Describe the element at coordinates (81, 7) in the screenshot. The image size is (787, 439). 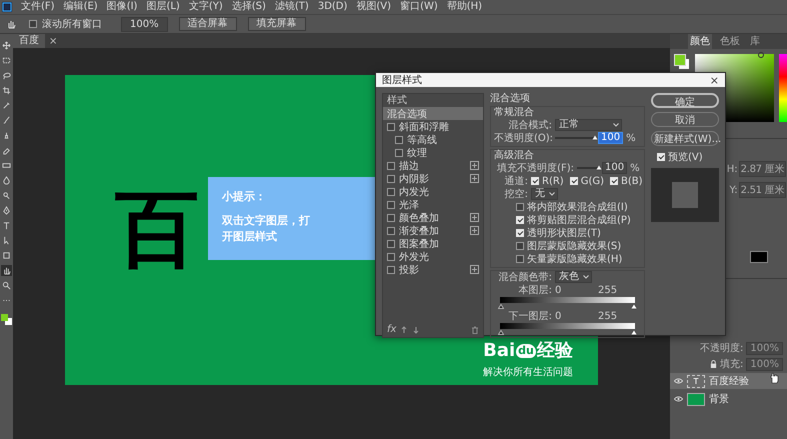
I see `menu-item: 编辑(E)` at that location.